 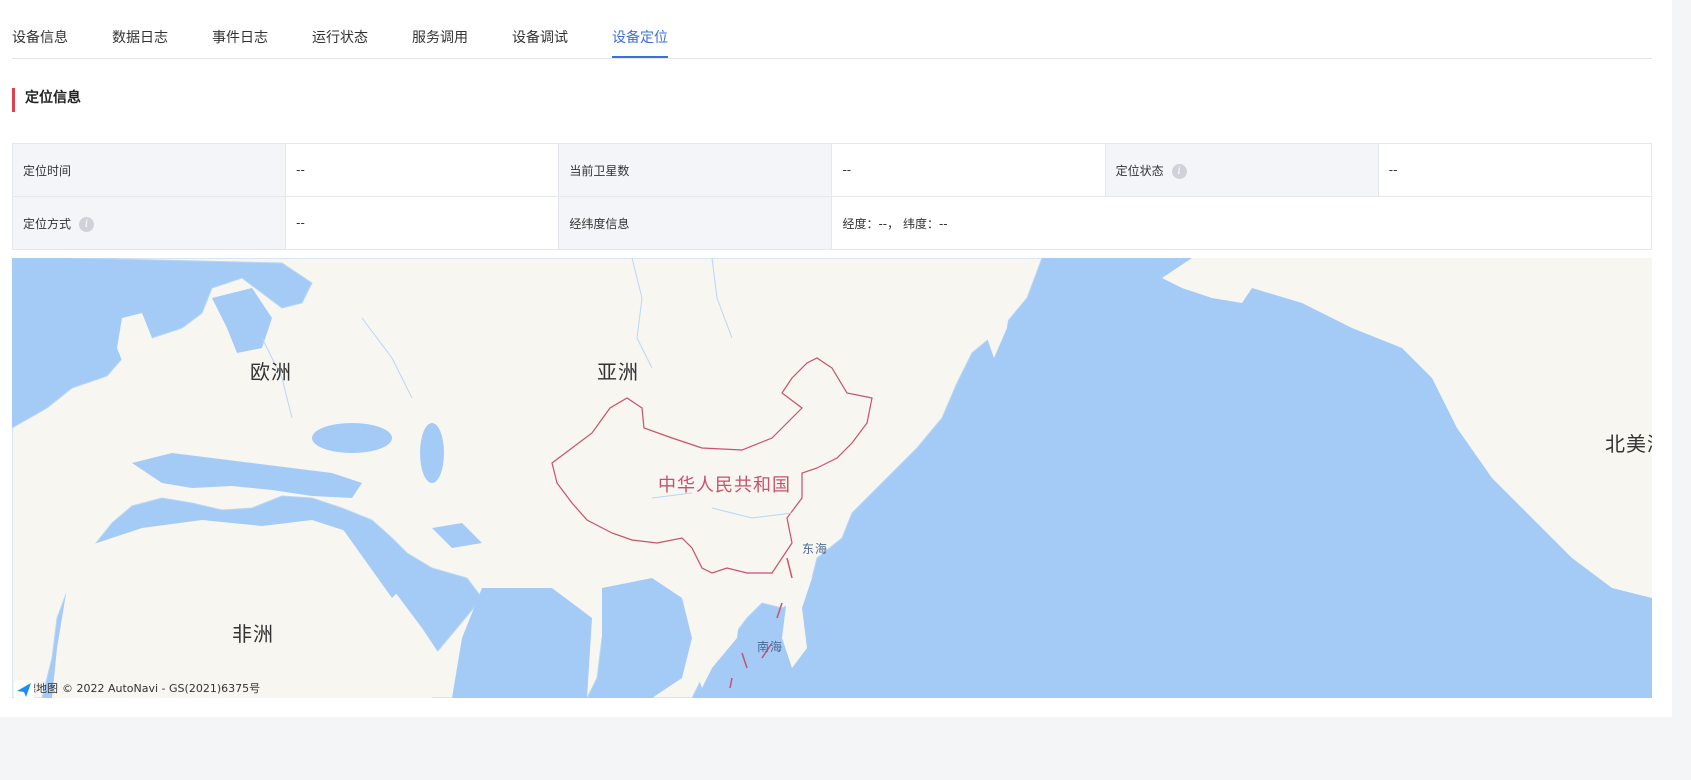 I want to click on map-label-asia: 亚洲, so click(x=618, y=372).